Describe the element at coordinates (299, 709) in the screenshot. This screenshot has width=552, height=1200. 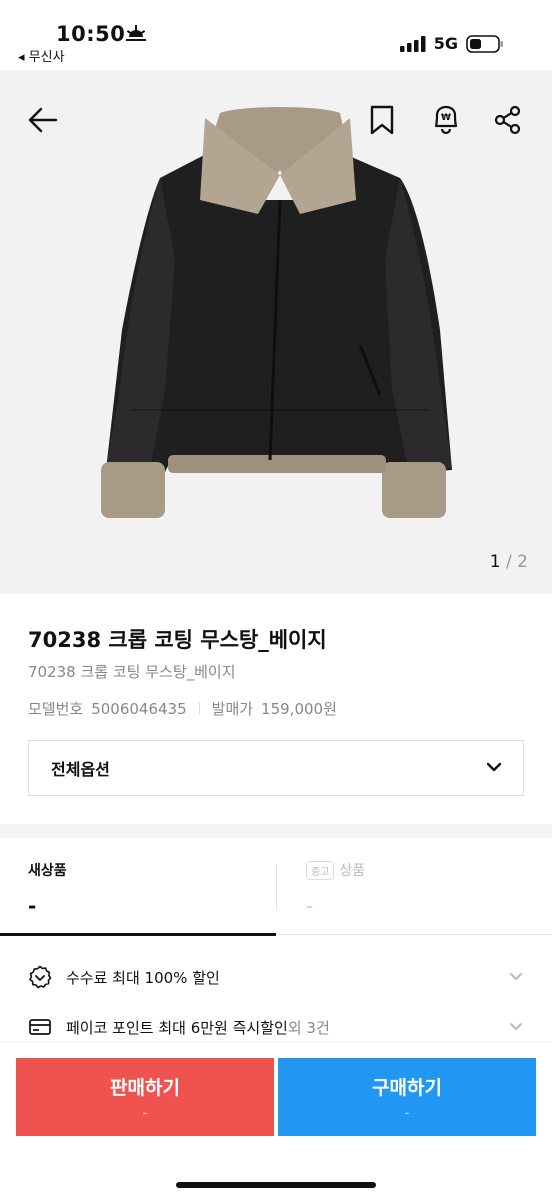
I see `release-price-value: 159,000원` at that location.